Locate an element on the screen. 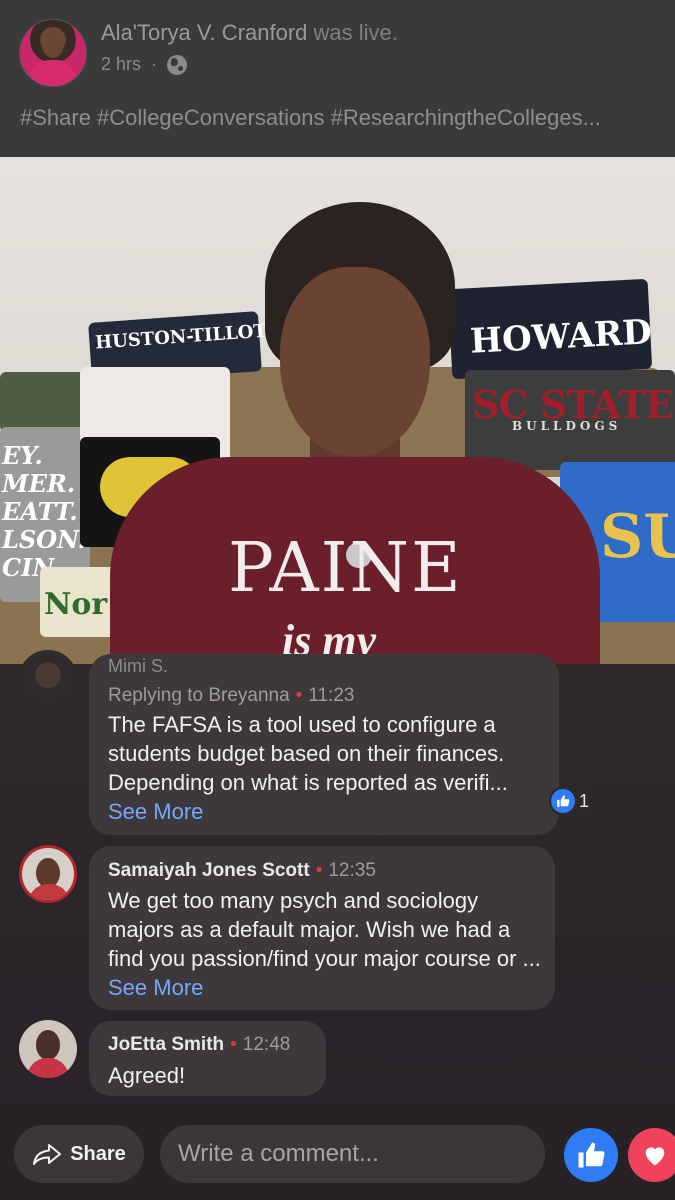 This screenshot has height=1200, width=675. comment-author: Samaiyah Jones Scott is located at coordinates (209, 870).